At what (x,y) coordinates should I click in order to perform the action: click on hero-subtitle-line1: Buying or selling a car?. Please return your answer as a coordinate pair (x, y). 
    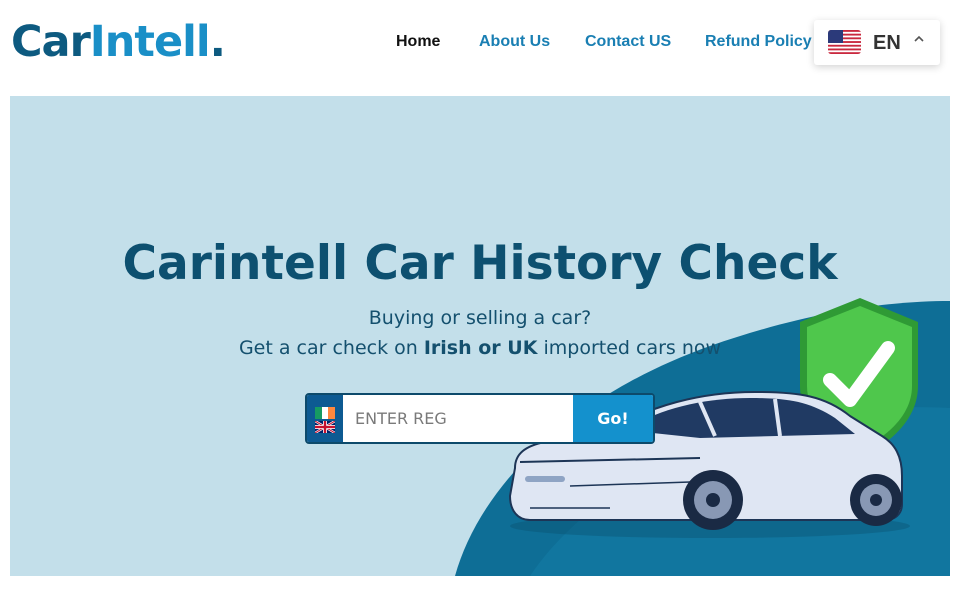
    Looking at the image, I should click on (480, 318).